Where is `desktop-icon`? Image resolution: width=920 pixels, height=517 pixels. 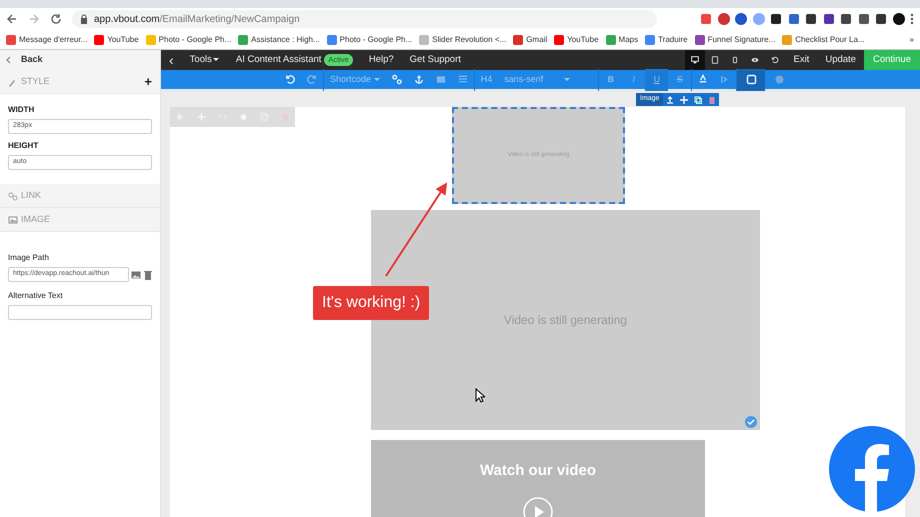 desktop-icon is located at coordinates (695, 60).